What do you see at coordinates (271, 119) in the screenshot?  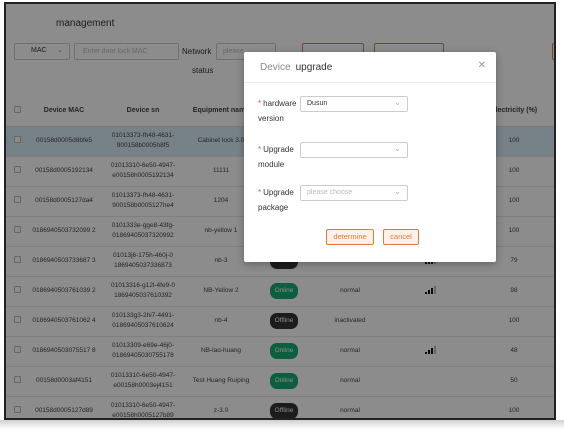 I see `hardware-label-line2: version` at bounding box center [271, 119].